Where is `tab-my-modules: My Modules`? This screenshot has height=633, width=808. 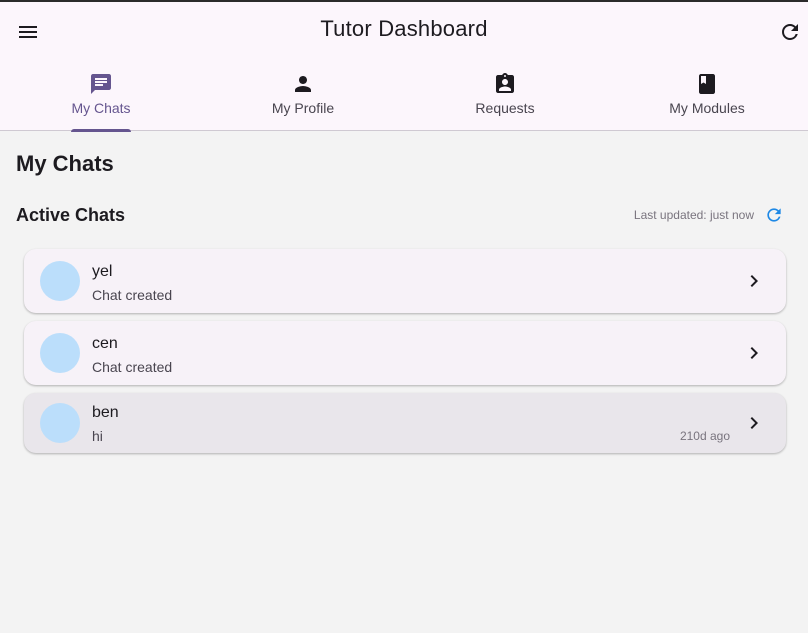
tab-my-modules: My Modules is located at coordinates (707, 94).